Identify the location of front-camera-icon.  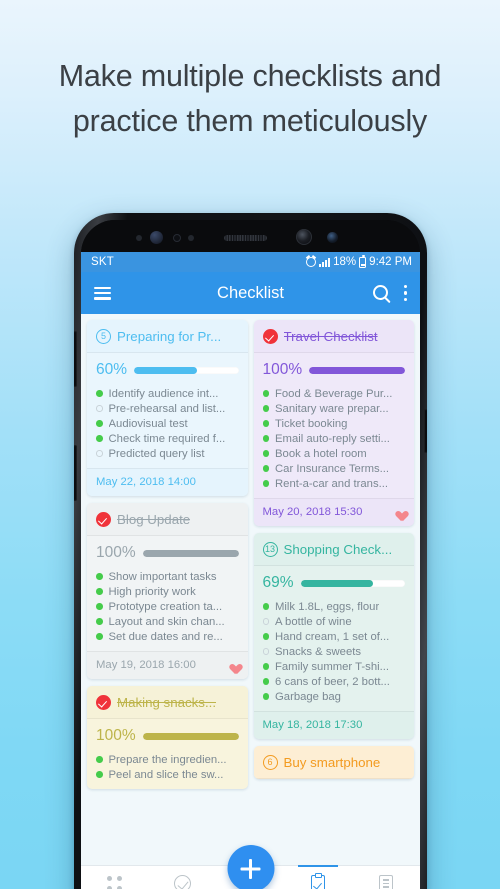
(304, 237).